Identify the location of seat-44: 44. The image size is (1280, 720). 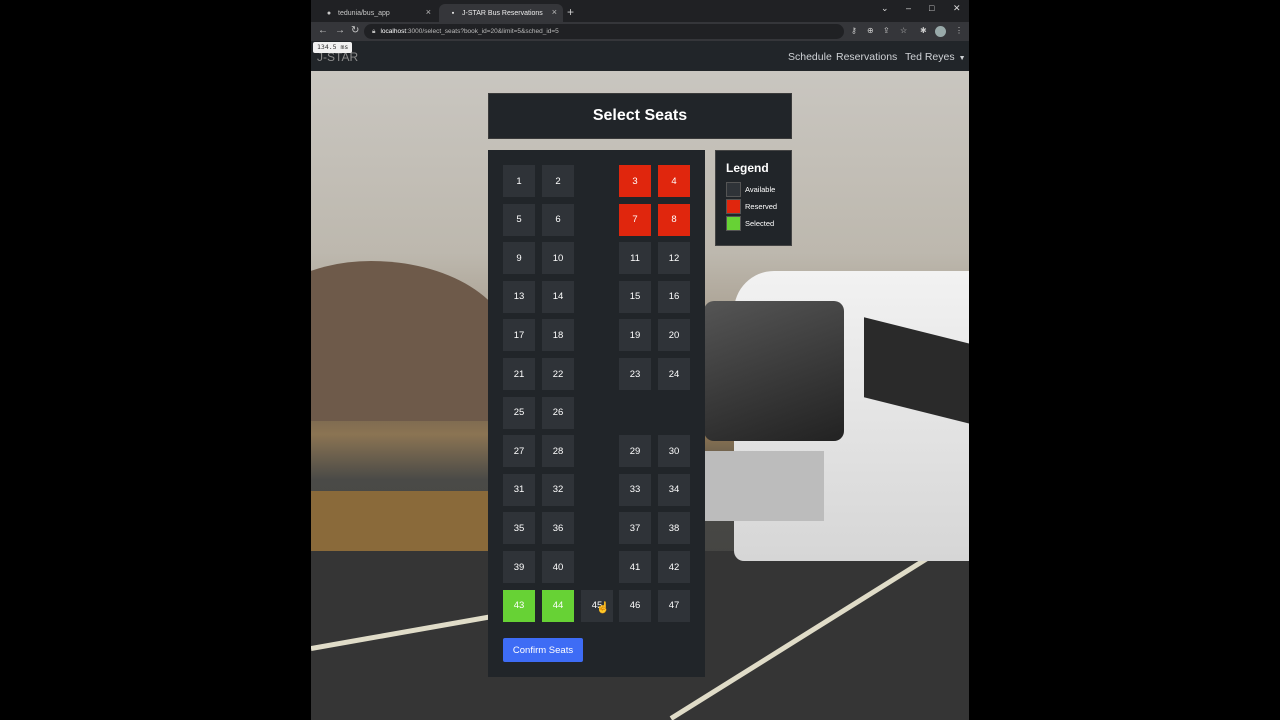
(558, 605).